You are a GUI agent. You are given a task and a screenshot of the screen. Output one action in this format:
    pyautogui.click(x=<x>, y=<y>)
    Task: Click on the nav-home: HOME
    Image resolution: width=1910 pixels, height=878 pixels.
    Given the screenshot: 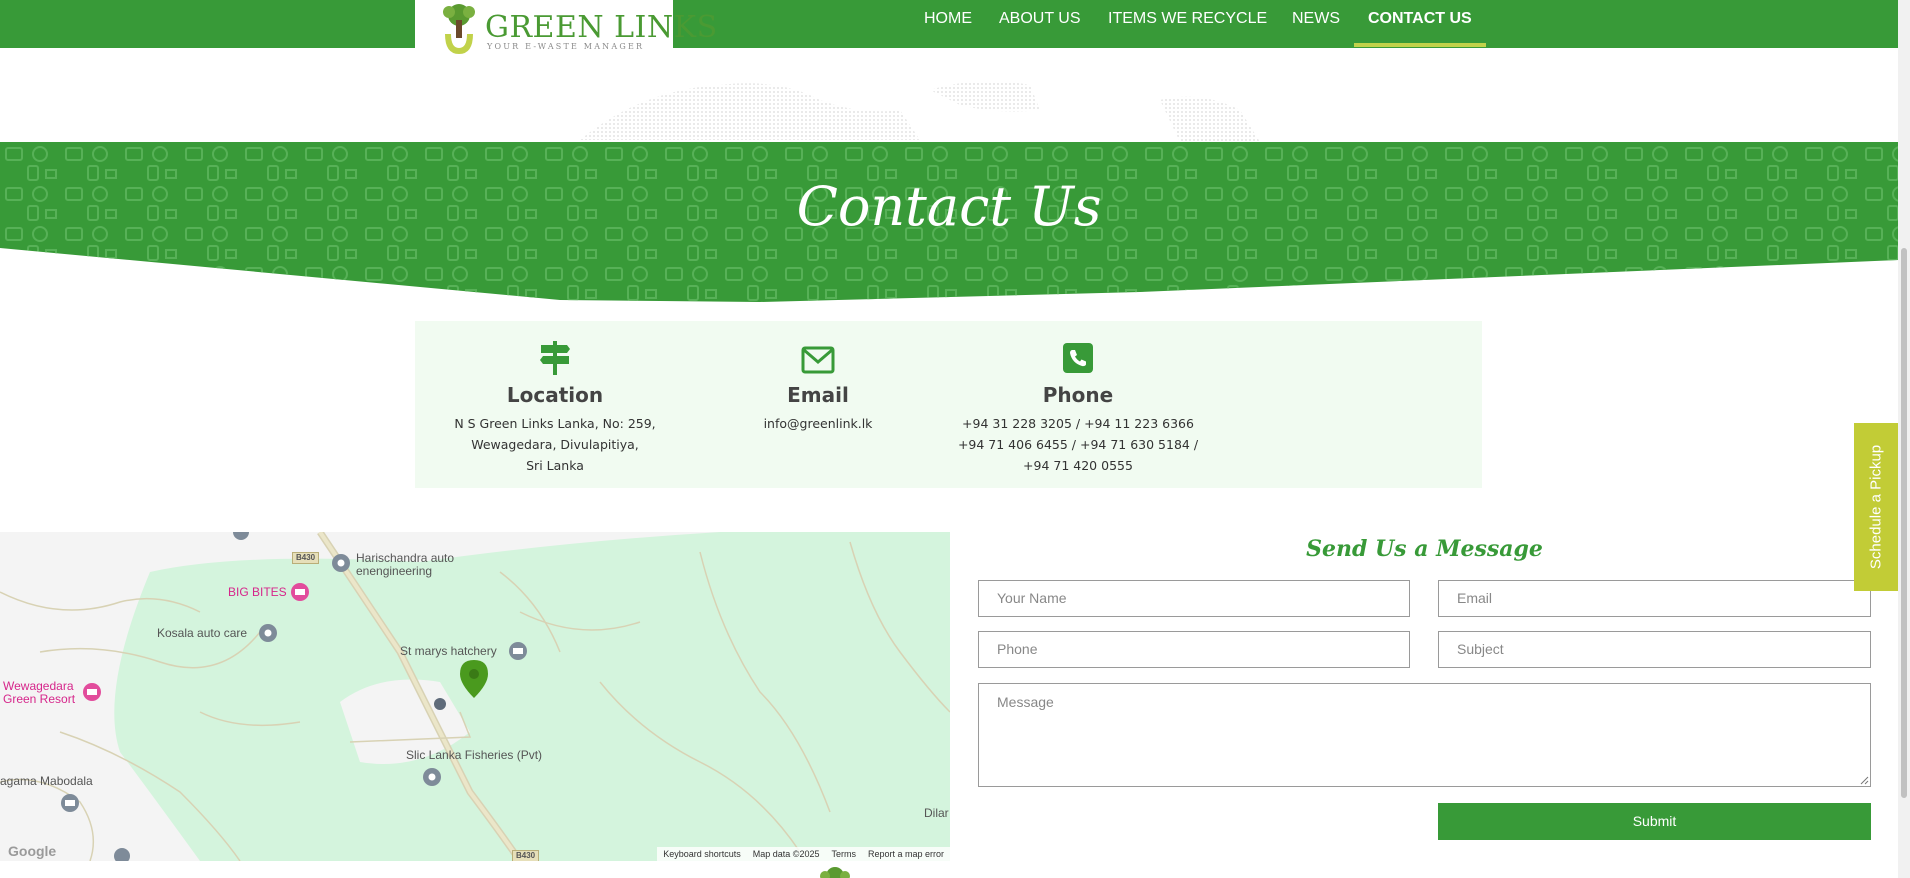 What is the action you would take?
    pyautogui.click(x=948, y=24)
    